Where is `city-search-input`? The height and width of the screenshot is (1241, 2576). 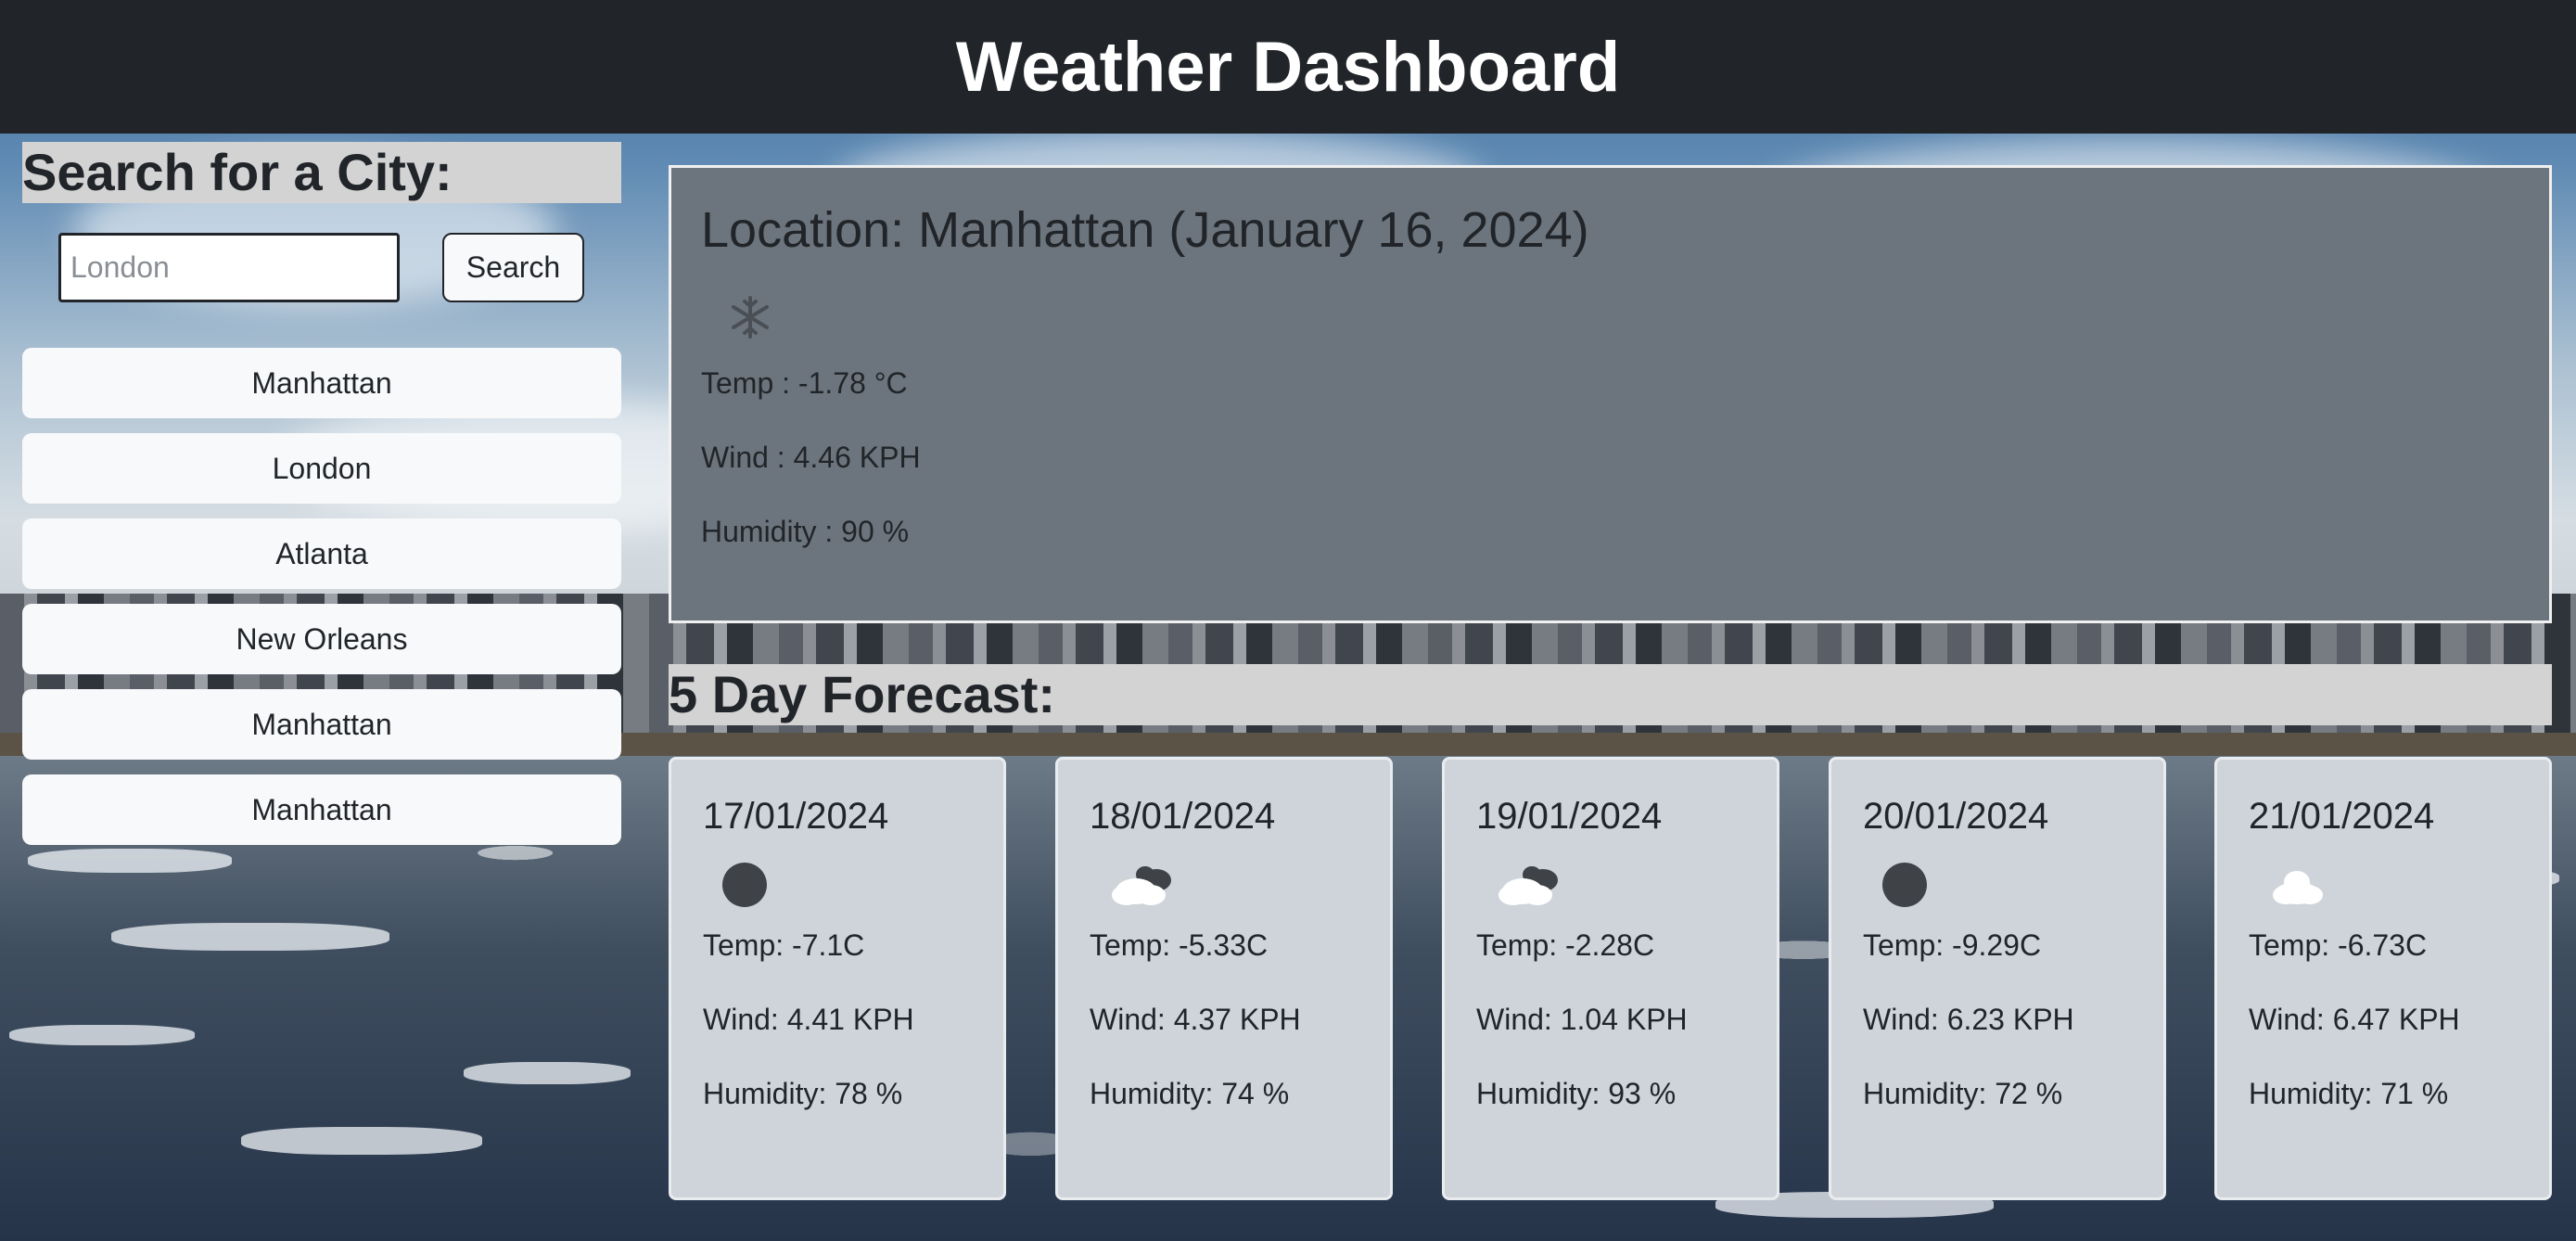
city-search-input is located at coordinates (229, 267).